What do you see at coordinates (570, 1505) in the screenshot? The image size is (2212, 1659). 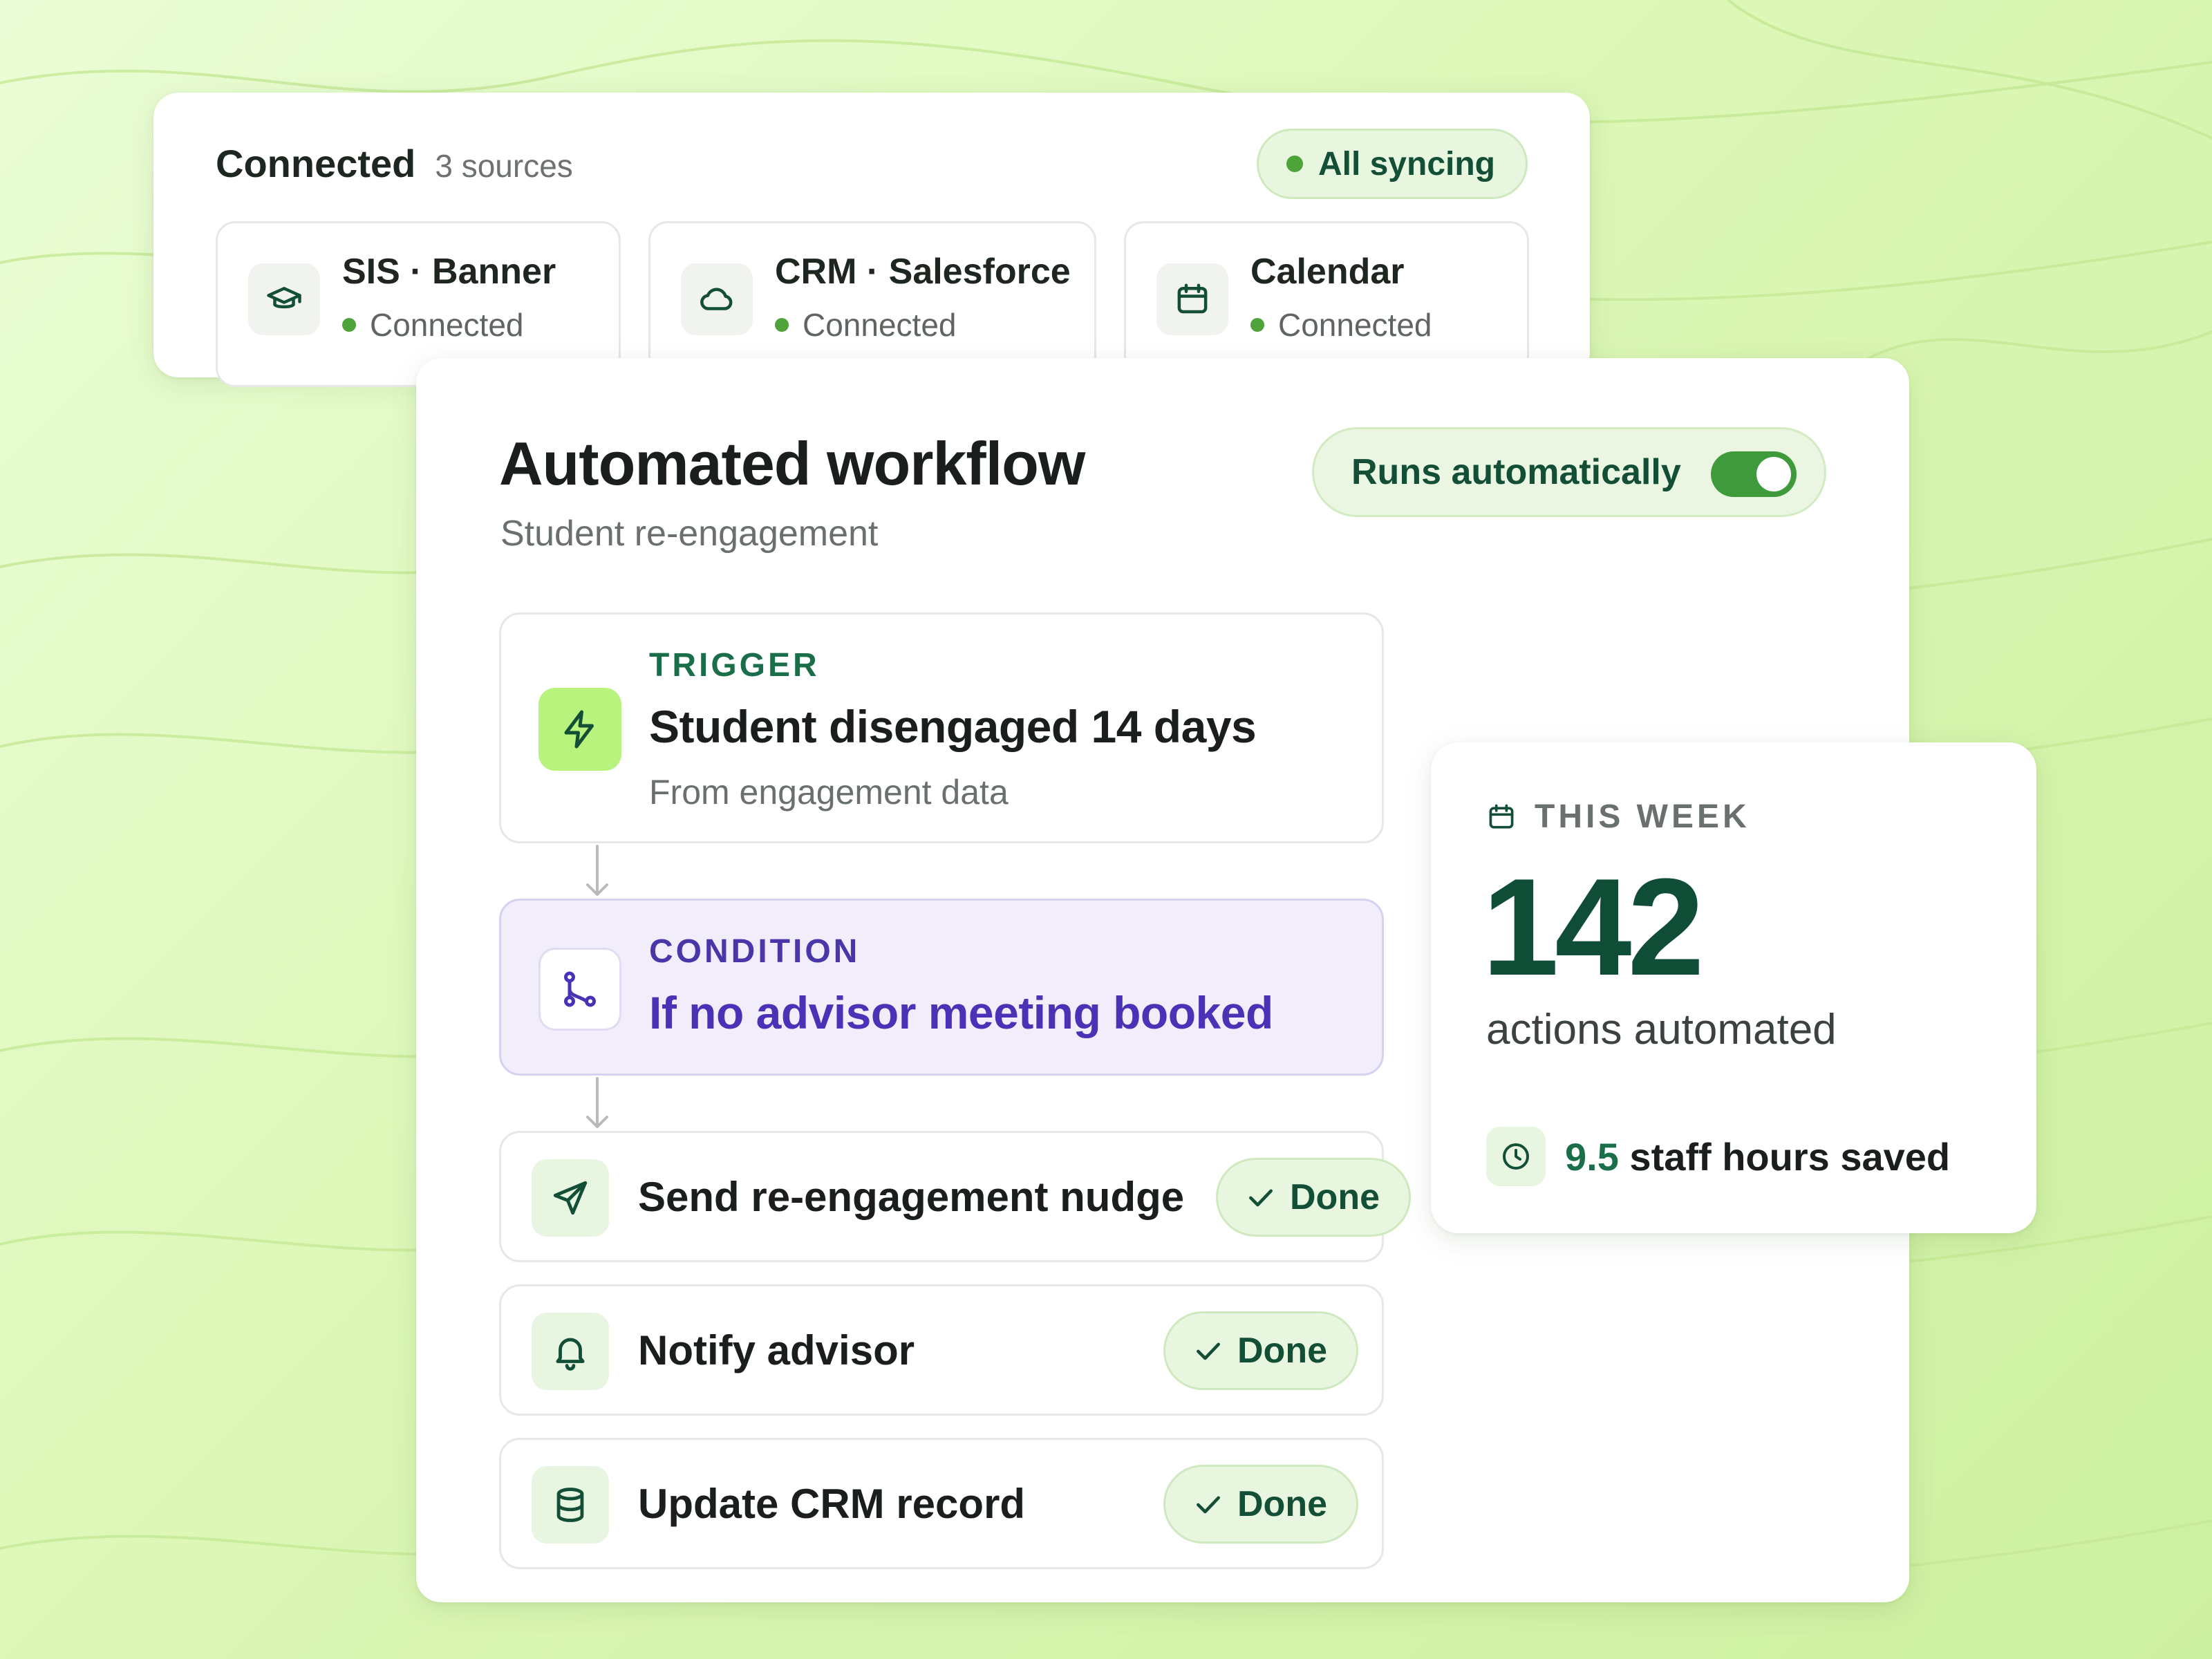 I see `database-icon` at bounding box center [570, 1505].